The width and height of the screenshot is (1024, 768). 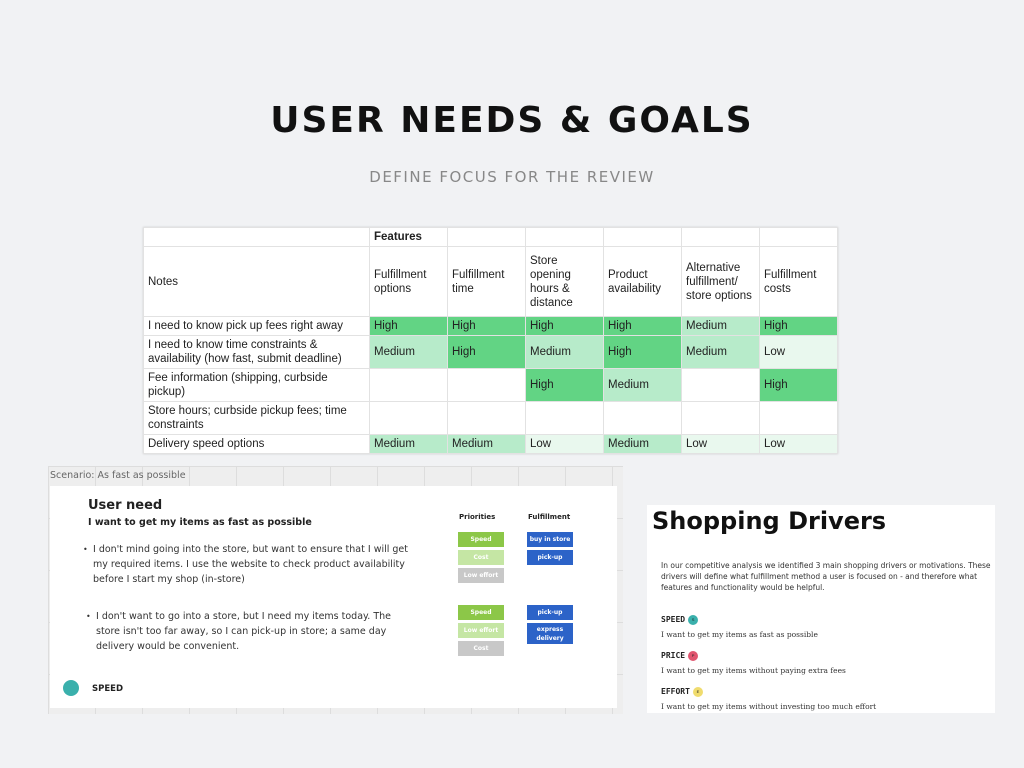 I want to click on speed-dot-icon, so click(x=71, y=688).